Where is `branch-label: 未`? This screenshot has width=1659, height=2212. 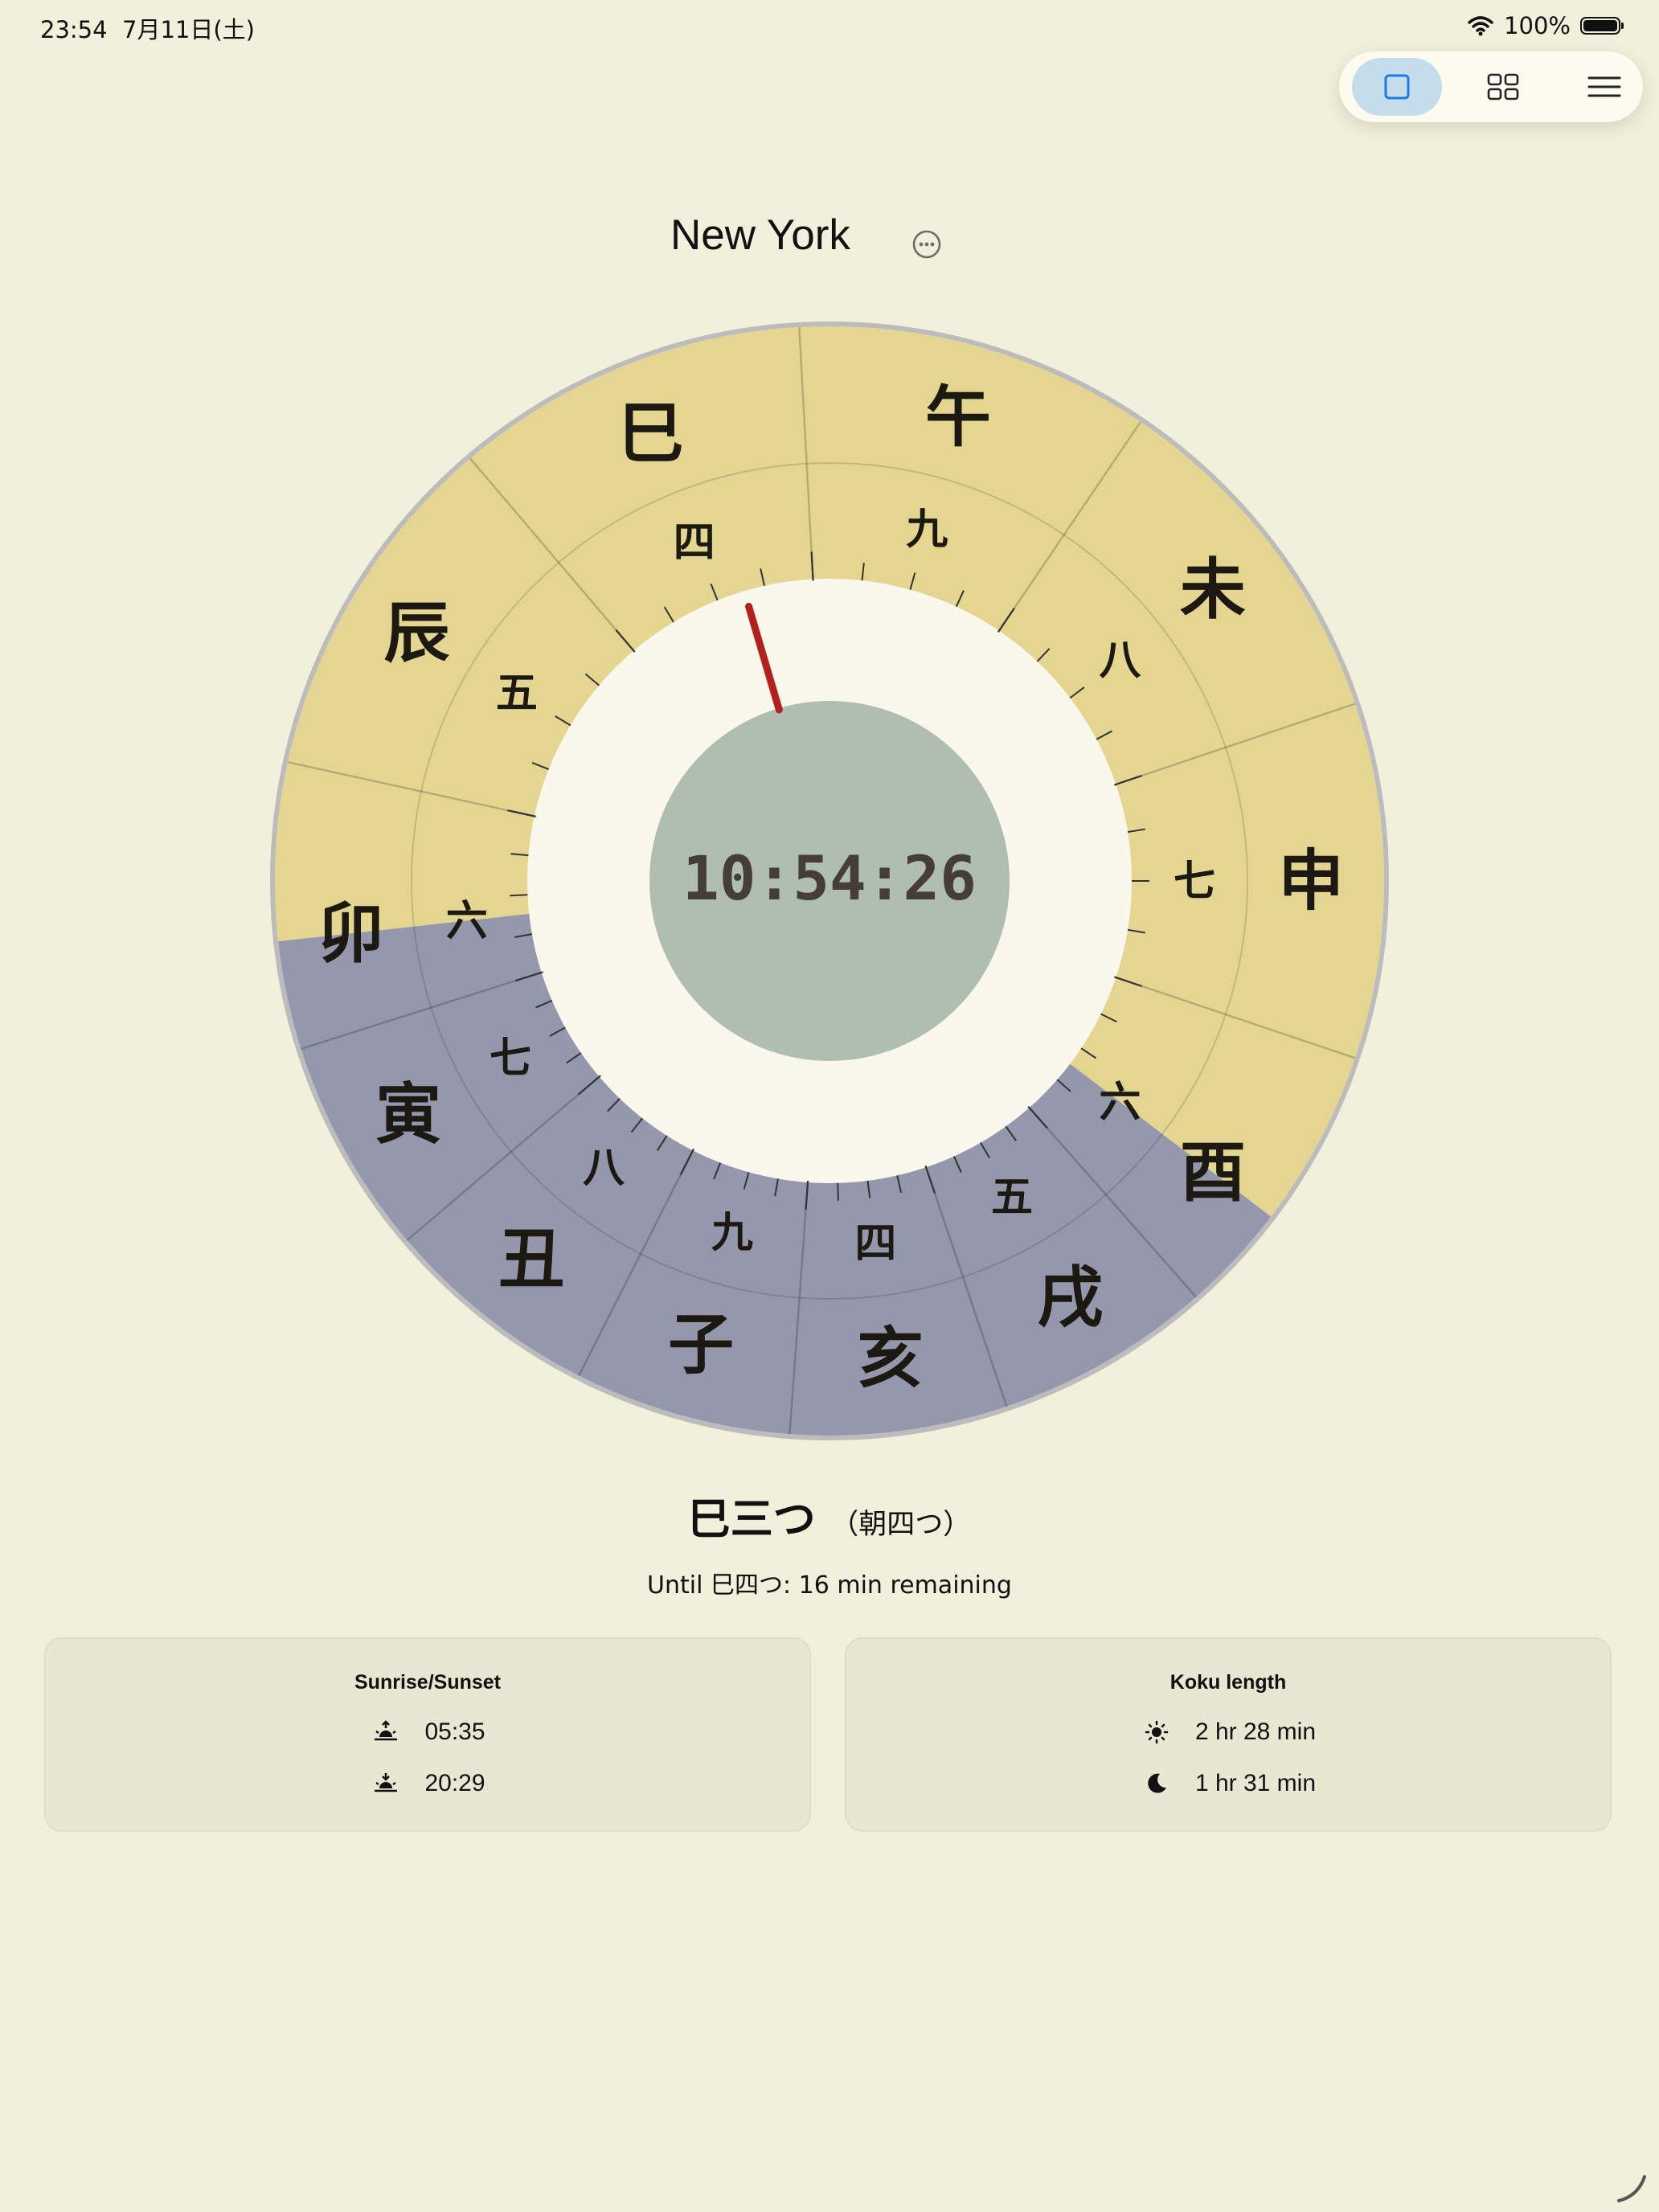 branch-label: 未 is located at coordinates (1213, 589).